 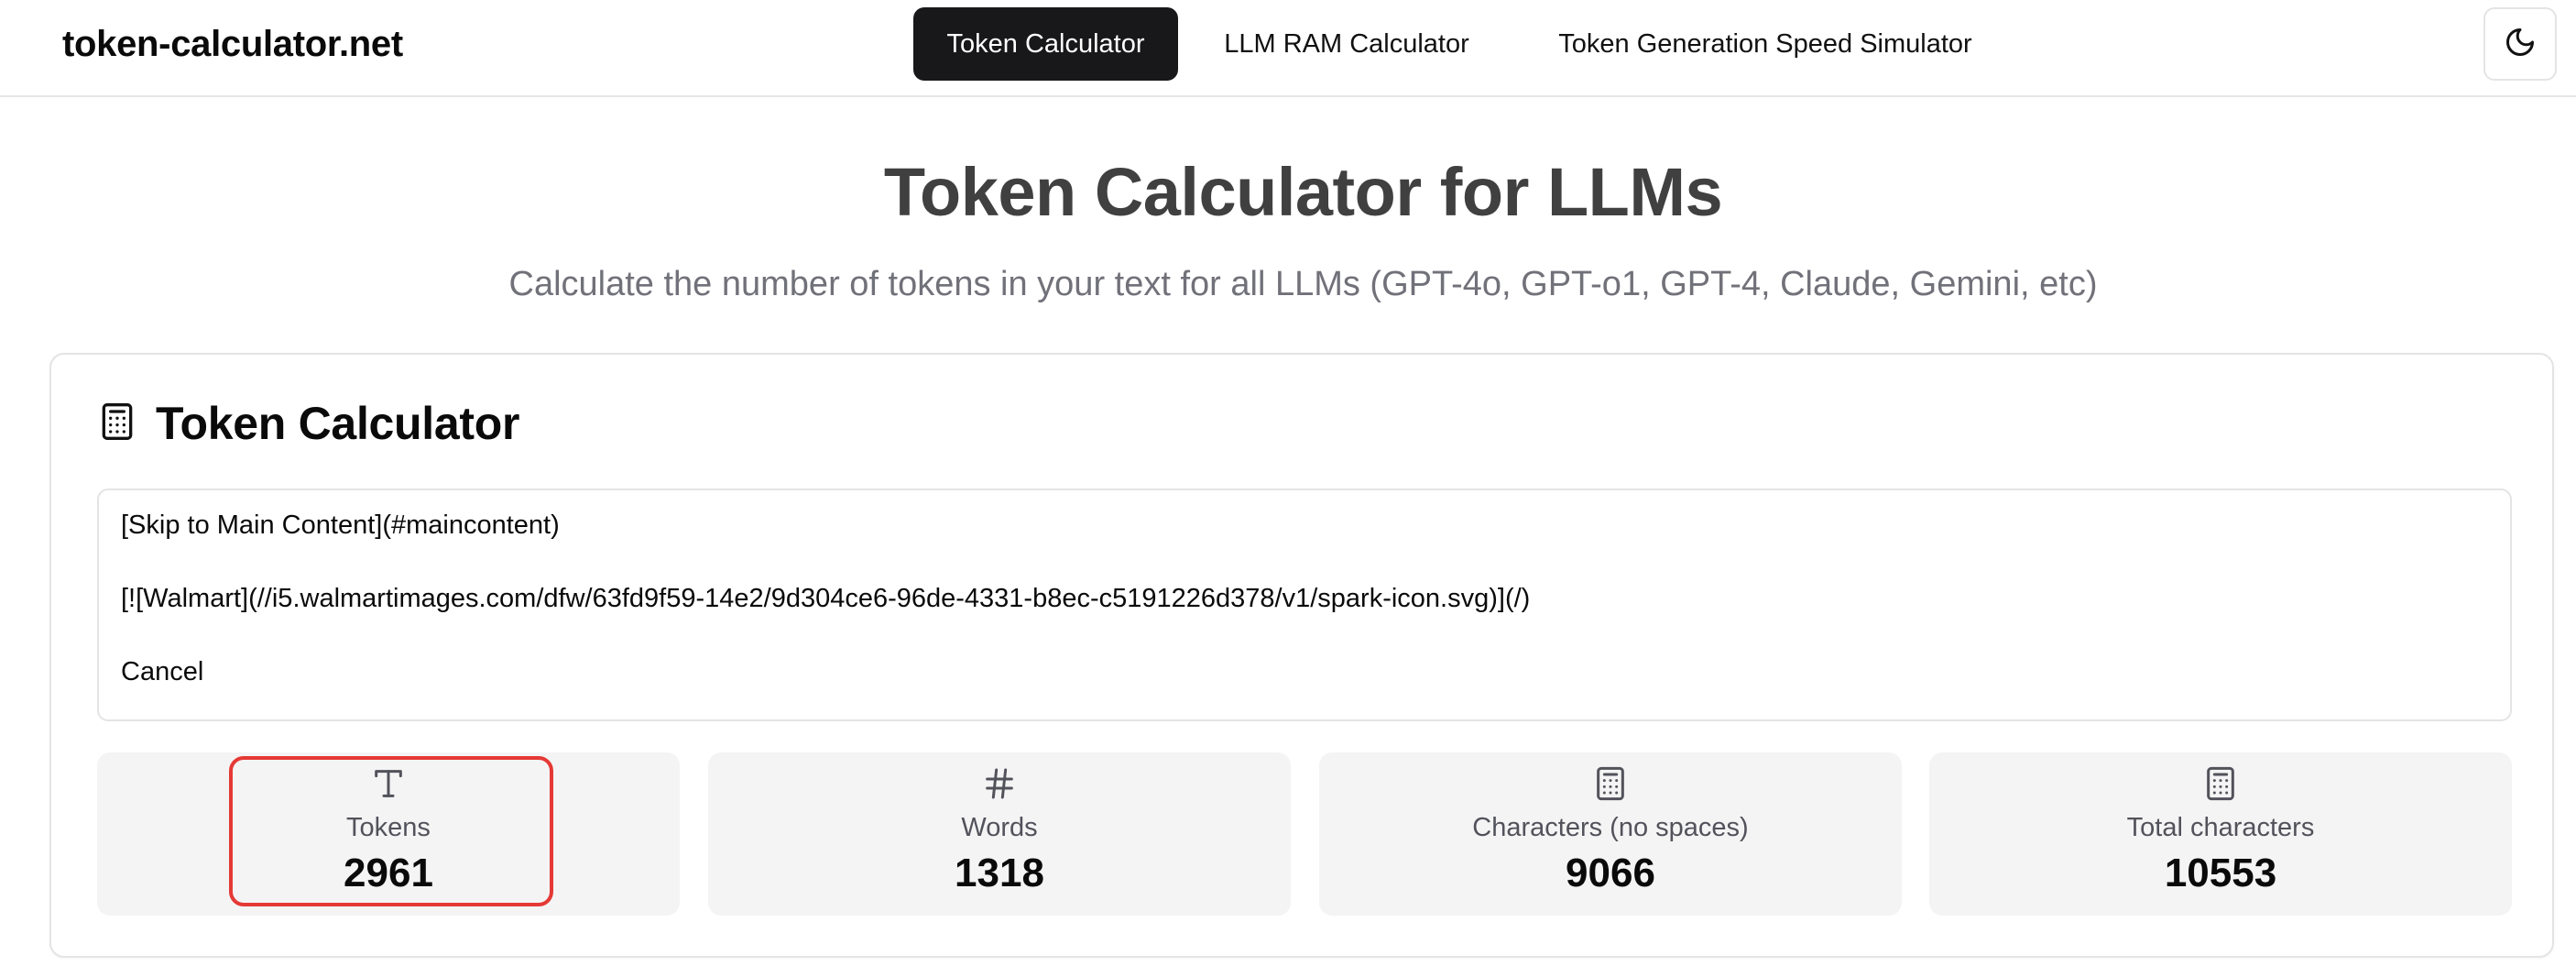 I want to click on page-title: Token Calculator for LLMs, so click(x=1303, y=192).